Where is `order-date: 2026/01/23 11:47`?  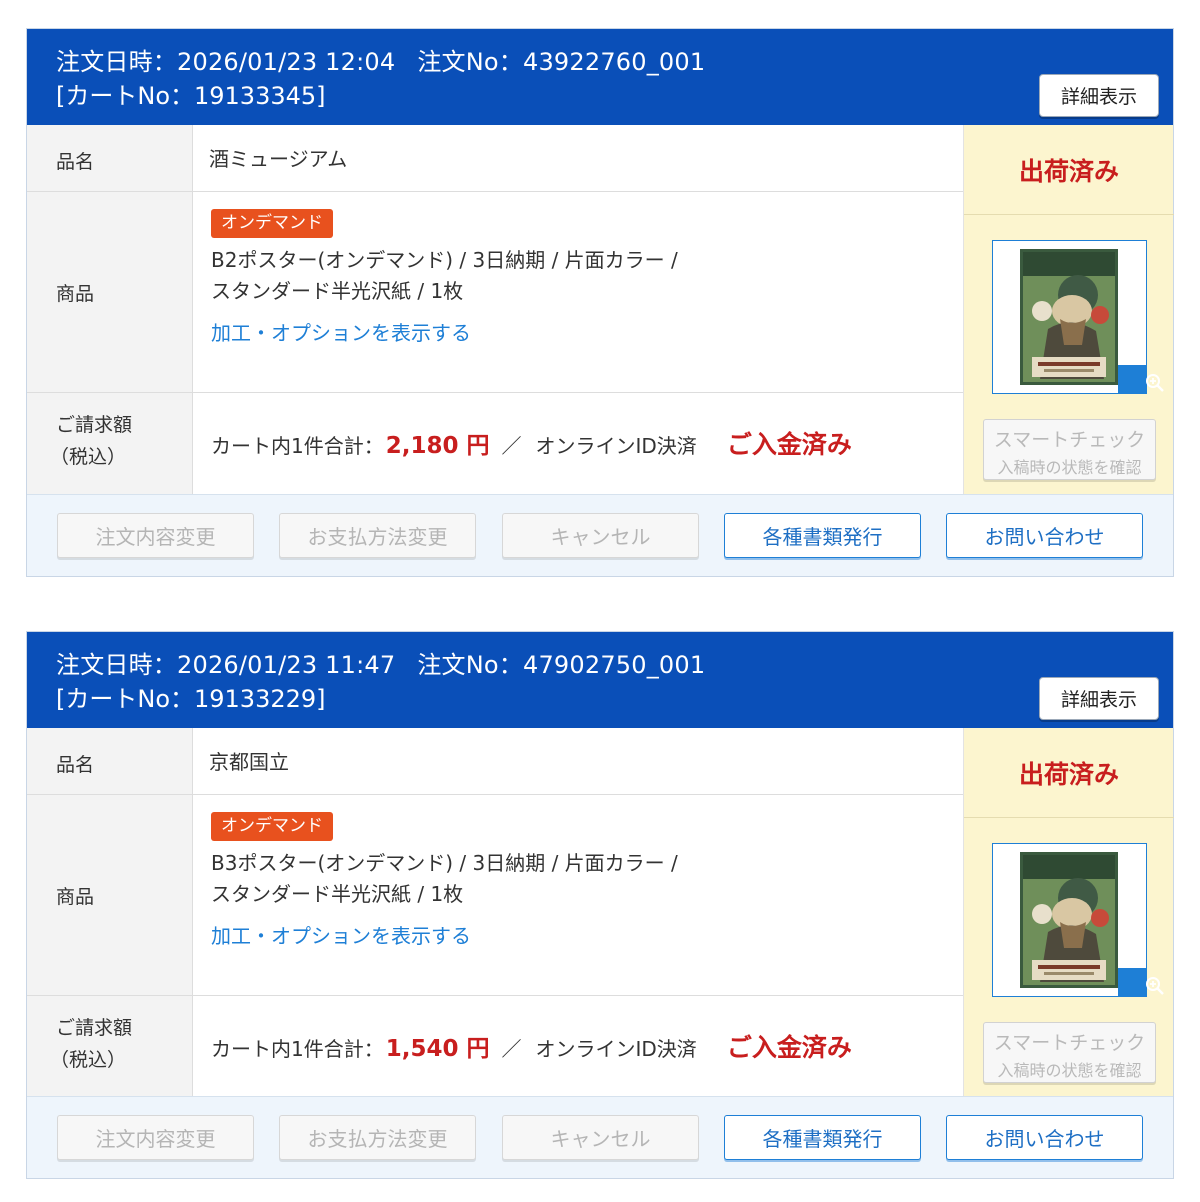
order-date: 2026/01/23 11:47 is located at coordinates (286, 665).